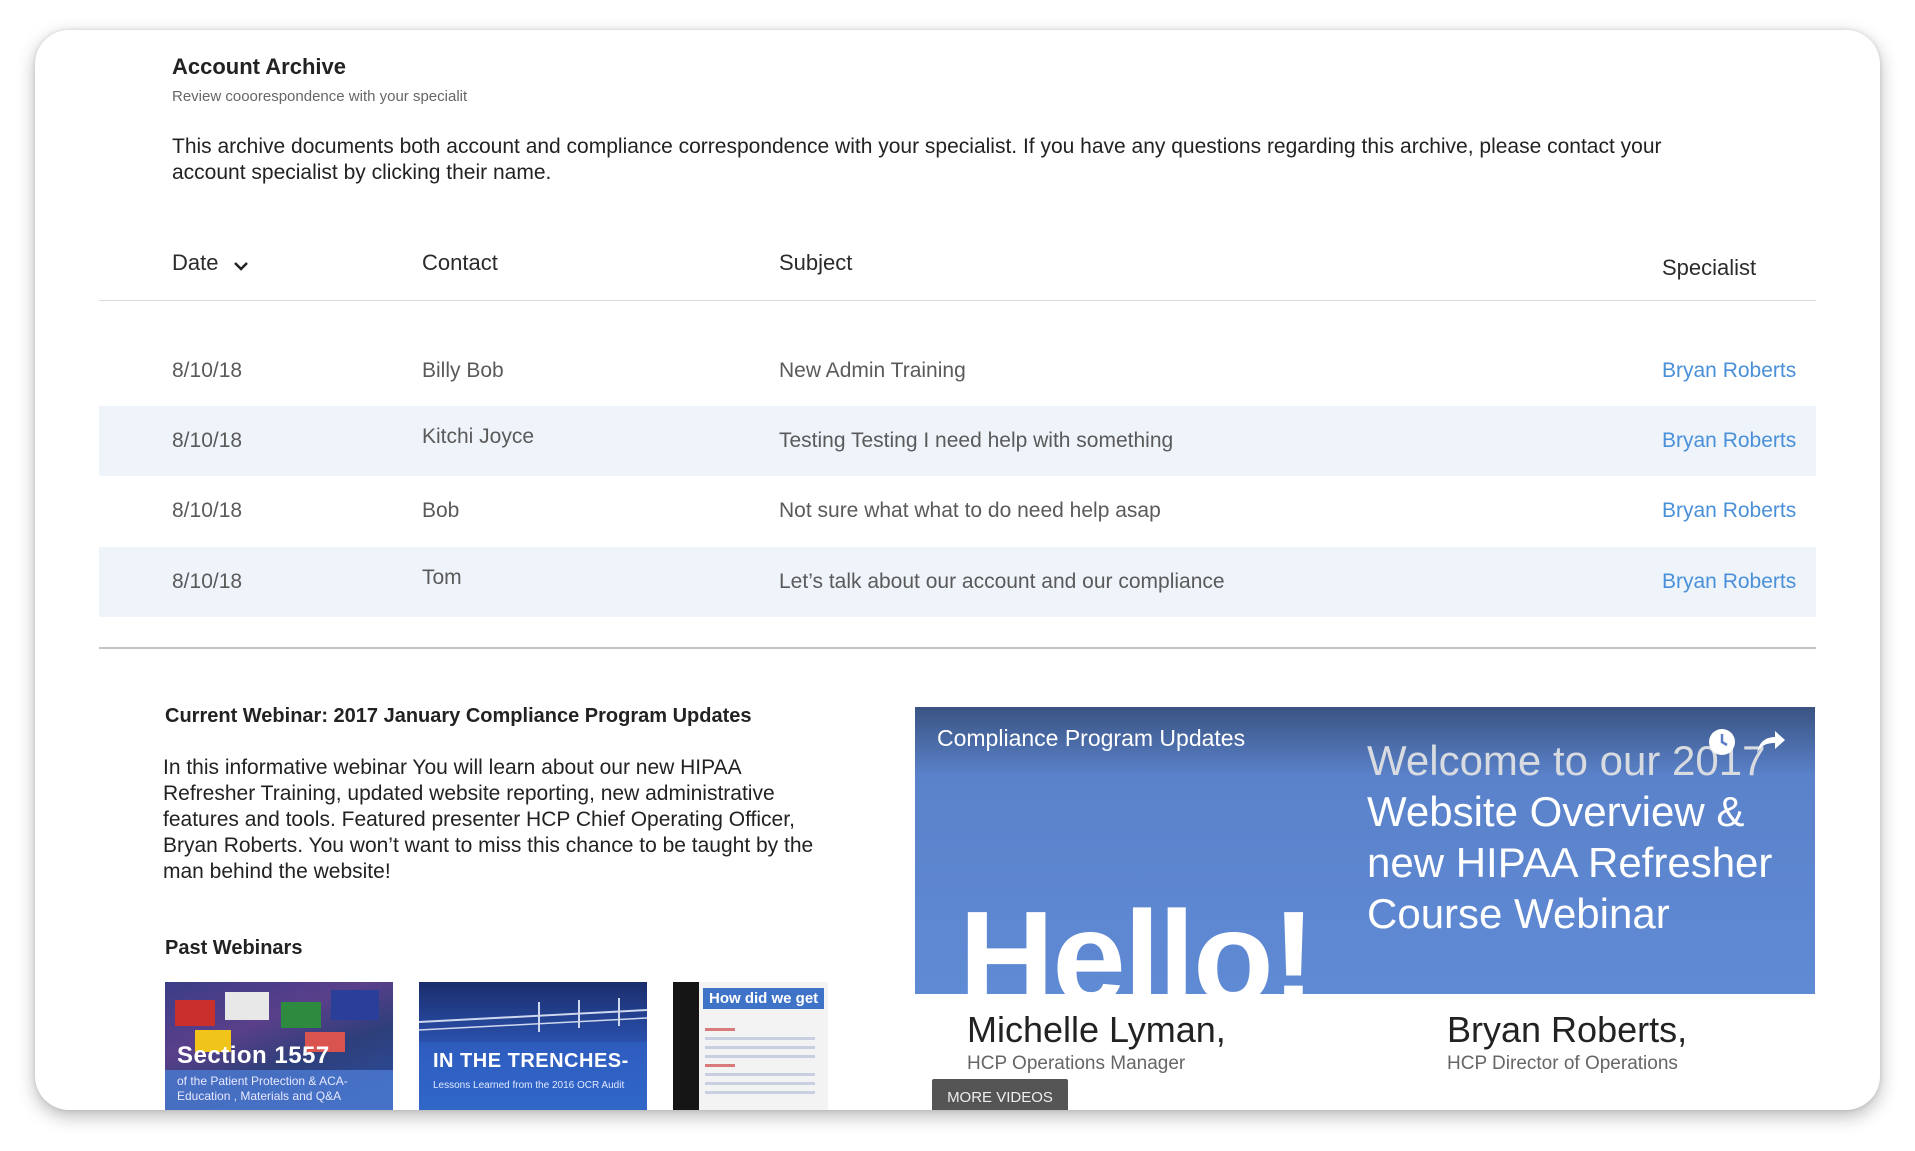 The image size is (1915, 1151). Describe the element at coordinates (478, 436) in the screenshot. I see `row-contact: Kitchi Joyce` at that location.